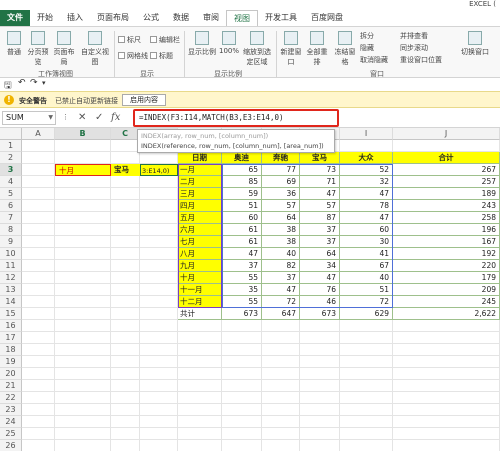  I want to click on headings-checkbox: 标题, so click(161, 56).